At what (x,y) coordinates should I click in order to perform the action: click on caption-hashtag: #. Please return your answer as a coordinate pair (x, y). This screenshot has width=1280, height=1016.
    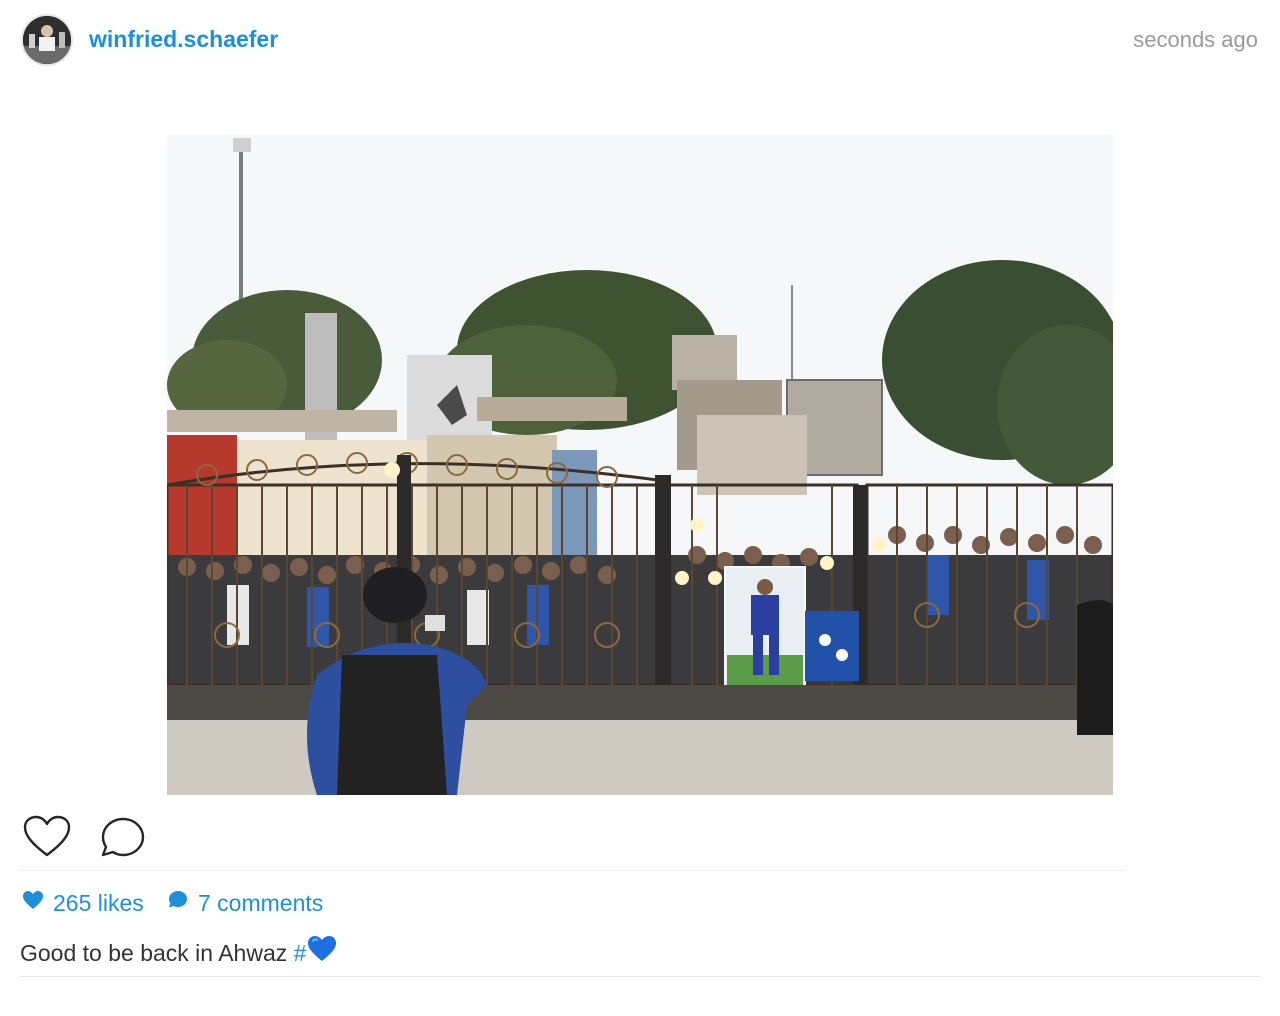
    Looking at the image, I should click on (300, 953).